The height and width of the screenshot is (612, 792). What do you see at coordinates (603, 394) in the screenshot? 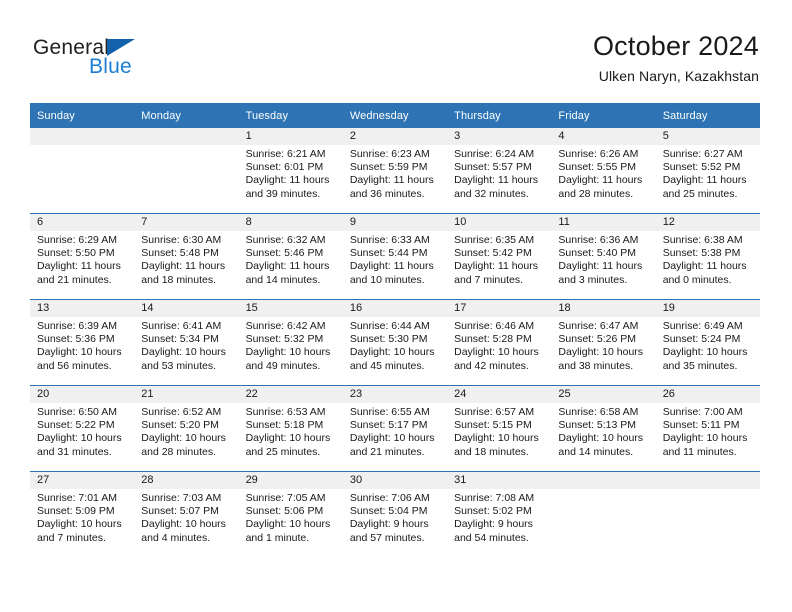
I see `day-number-band: 25` at bounding box center [603, 394].